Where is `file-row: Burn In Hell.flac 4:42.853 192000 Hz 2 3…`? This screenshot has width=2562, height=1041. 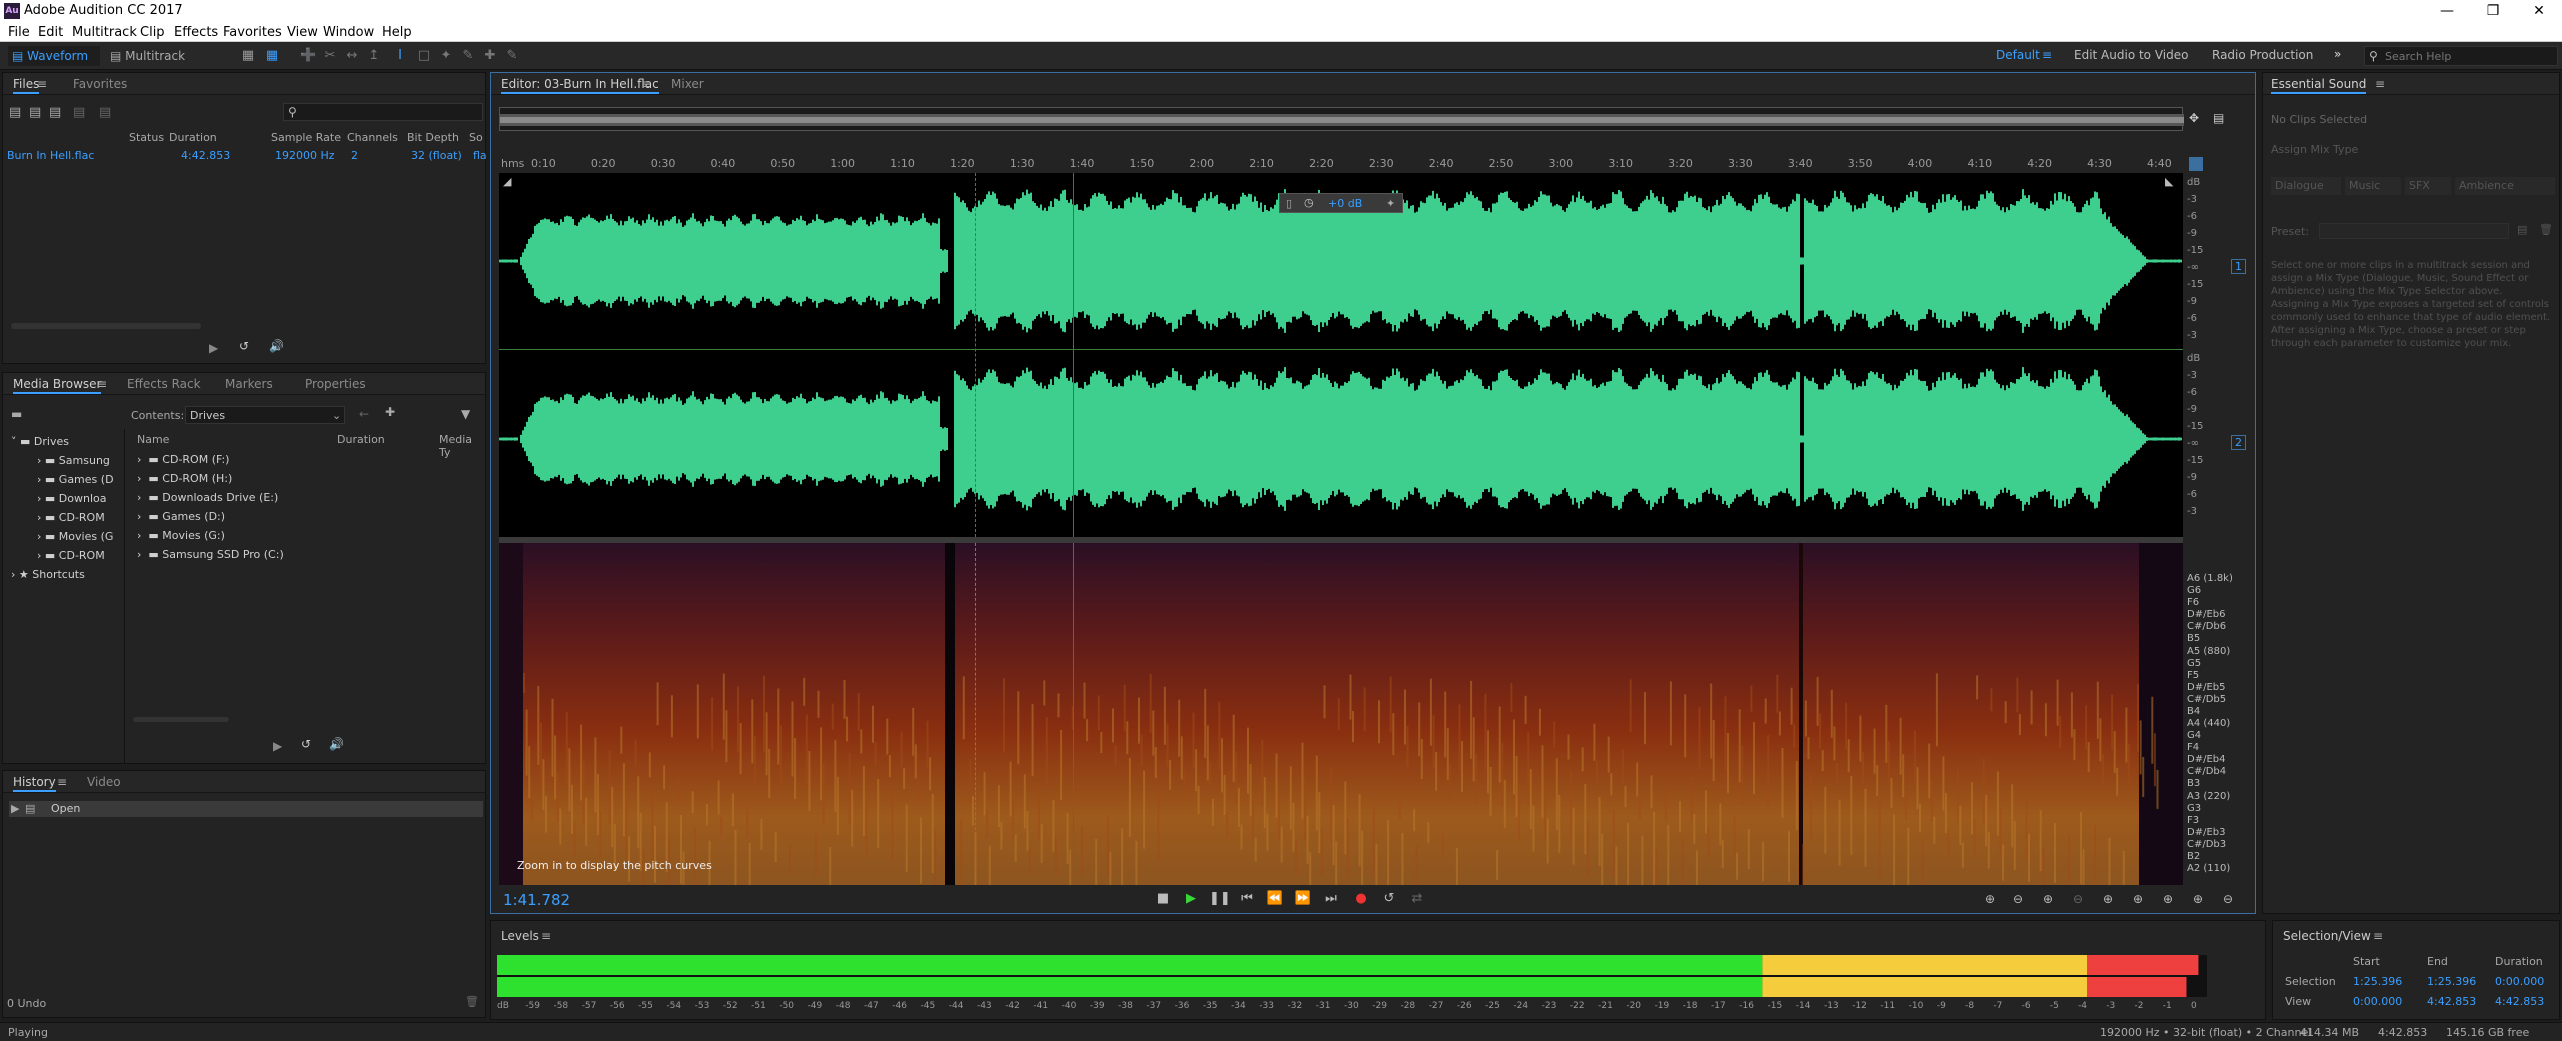
file-row: Burn In Hell.flac 4:42.853 192000 Hz 2 3… is located at coordinates (246, 156).